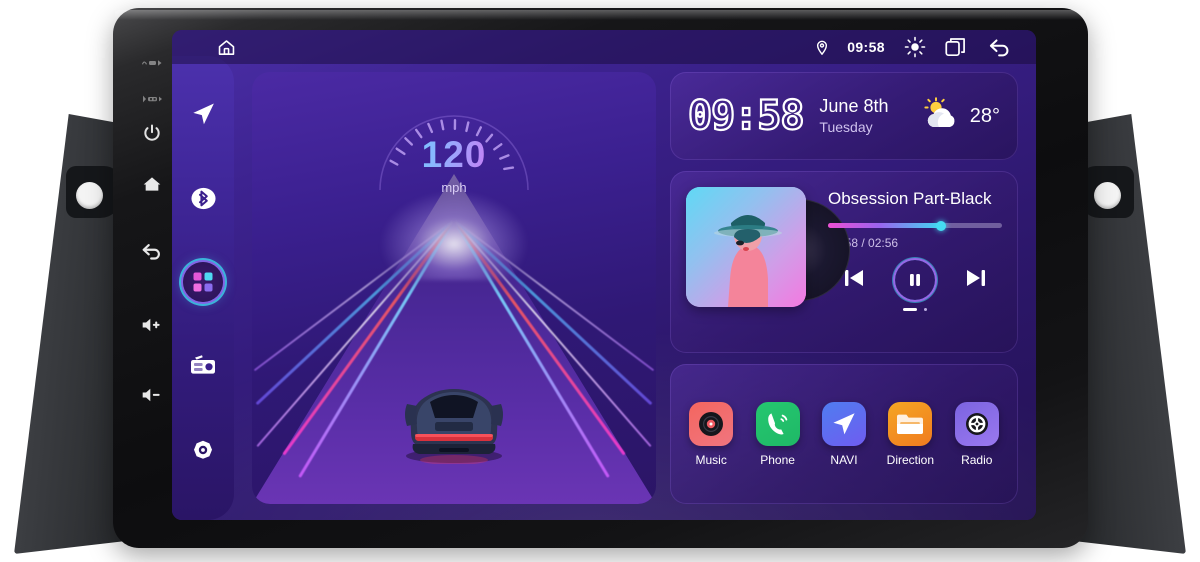 Image resolution: width=1200 pixels, height=562 pixels. What do you see at coordinates (925, 309) in the screenshot?
I see `page-dot` at bounding box center [925, 309].